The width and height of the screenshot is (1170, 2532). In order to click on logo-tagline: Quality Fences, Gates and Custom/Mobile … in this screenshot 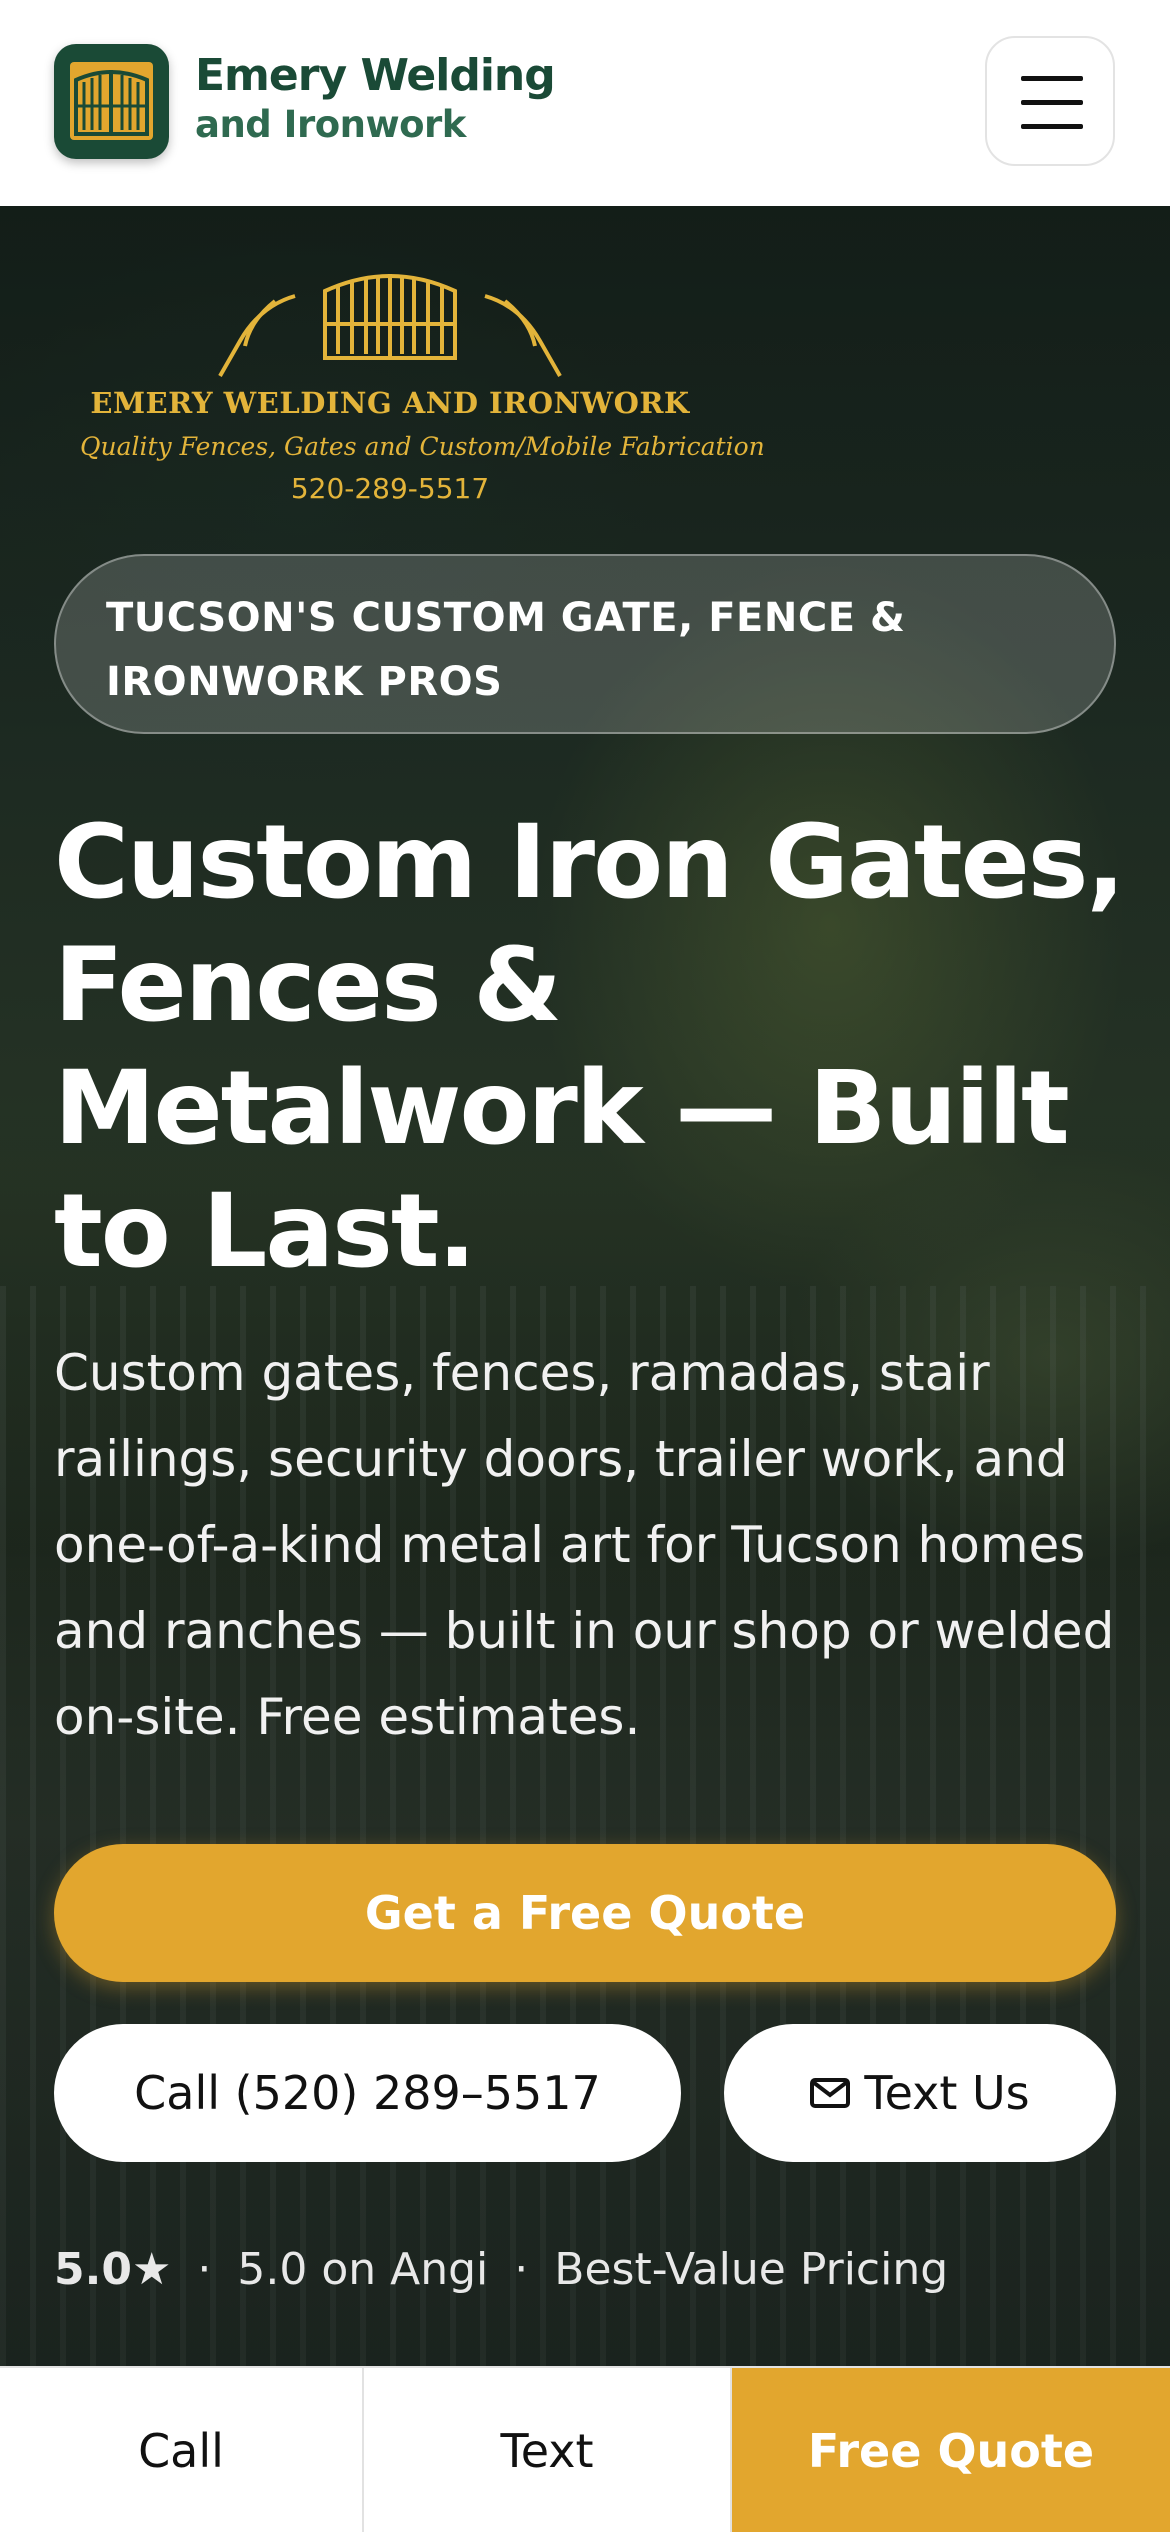, I will do `click(422, 446)`.